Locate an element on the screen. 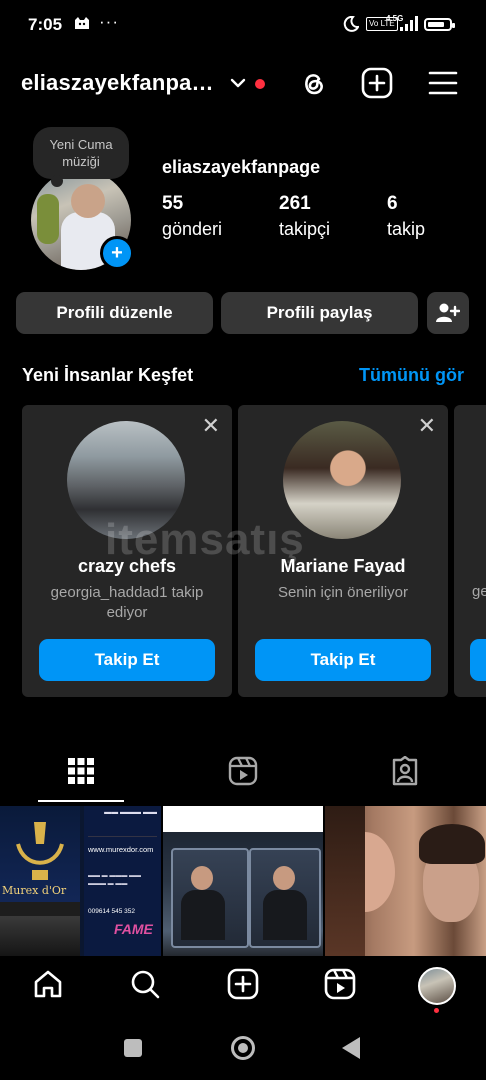 The image size is (486, 1080). nav-reels is located at coordinates (340, 984).